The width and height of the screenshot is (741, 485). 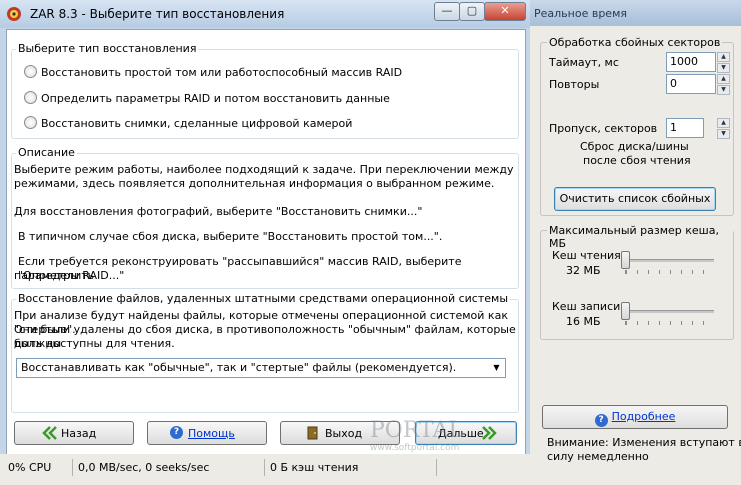 What do you see at coordinates (684, 61) in the screenshot?
I see `timeout-value: 1000` at bounding box center [684, 61].